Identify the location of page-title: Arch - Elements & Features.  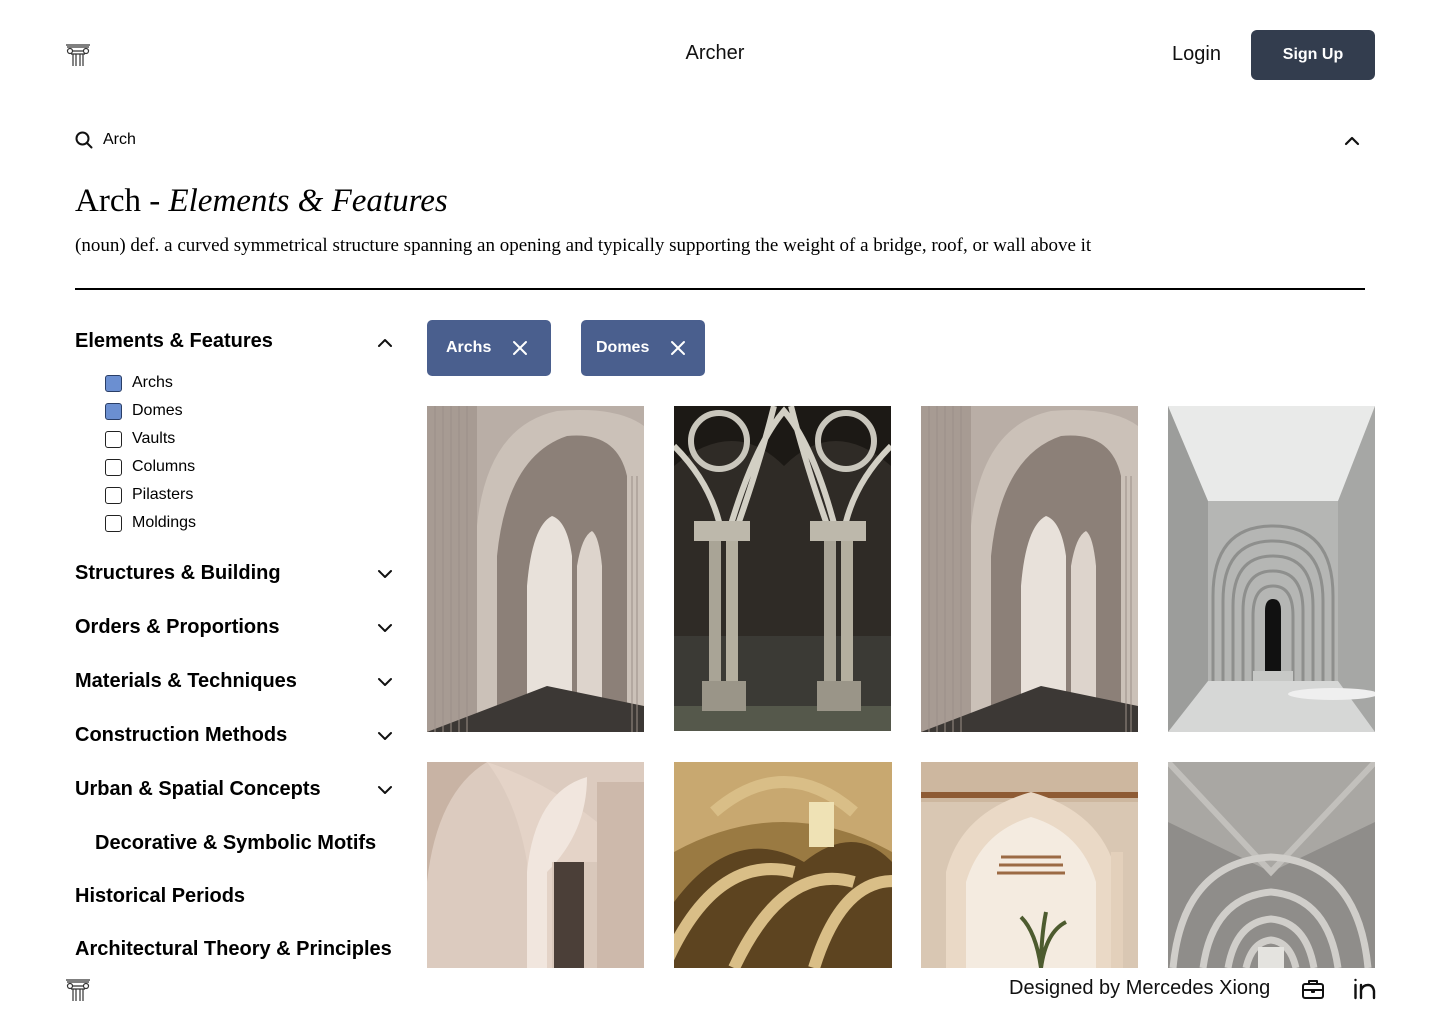
(261, 201).